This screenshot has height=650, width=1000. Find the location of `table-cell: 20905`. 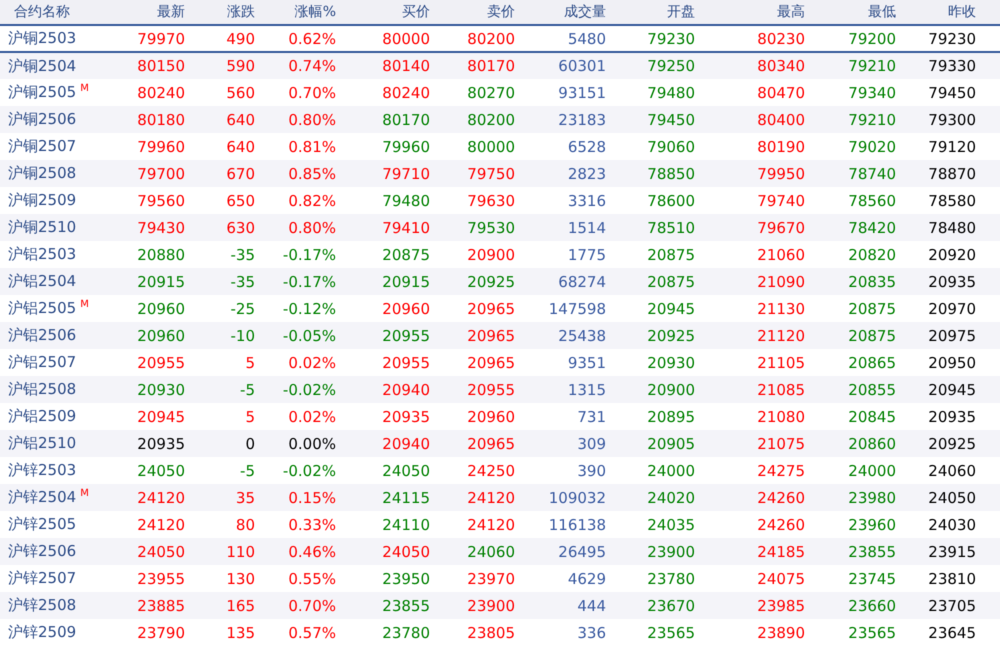

table-cell: 20905 is located at coordinates (671, 443).